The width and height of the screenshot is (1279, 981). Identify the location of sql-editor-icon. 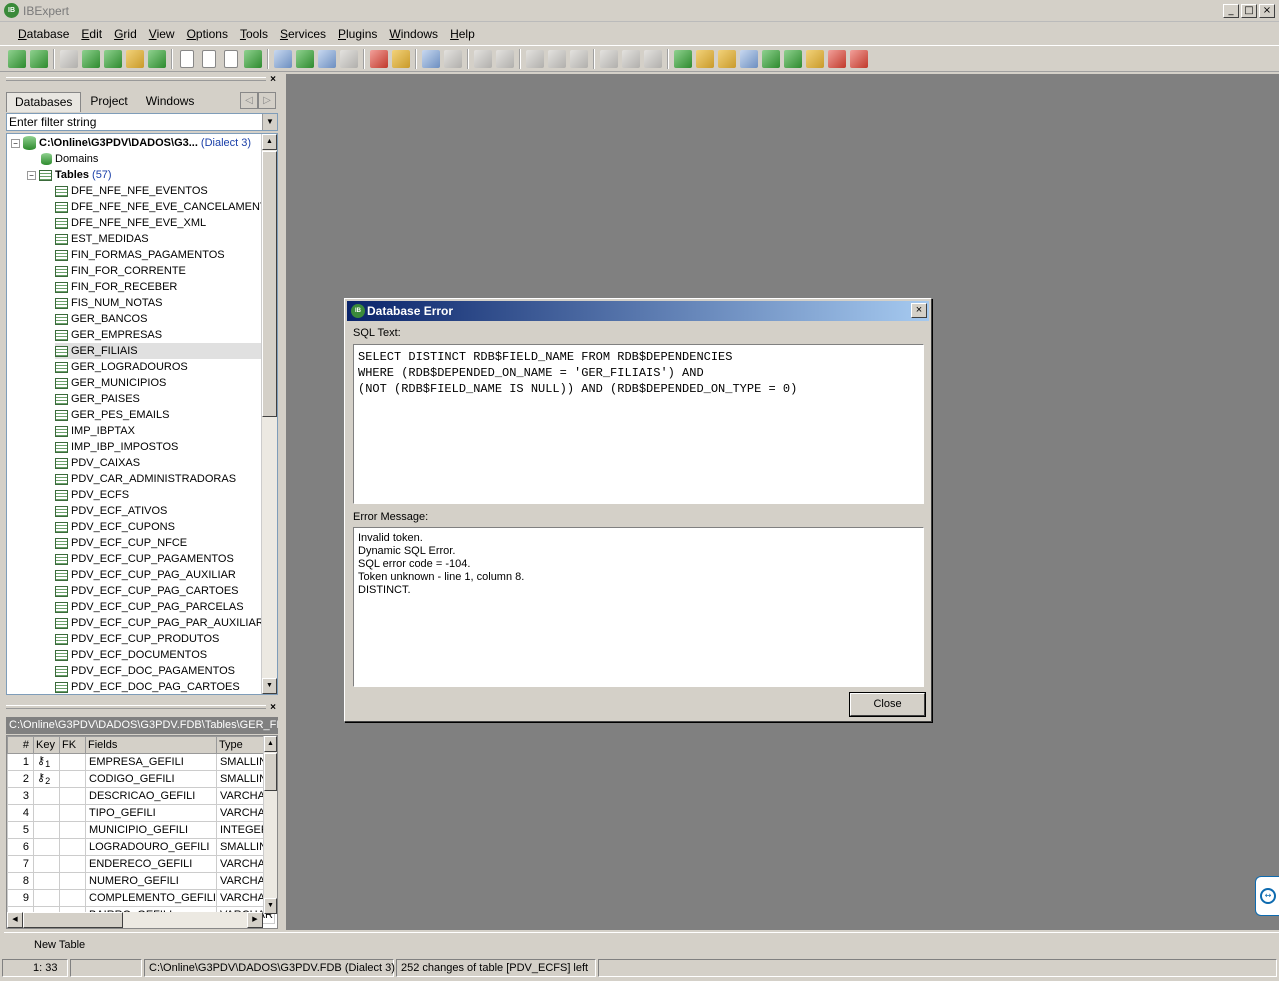
(283, 58).